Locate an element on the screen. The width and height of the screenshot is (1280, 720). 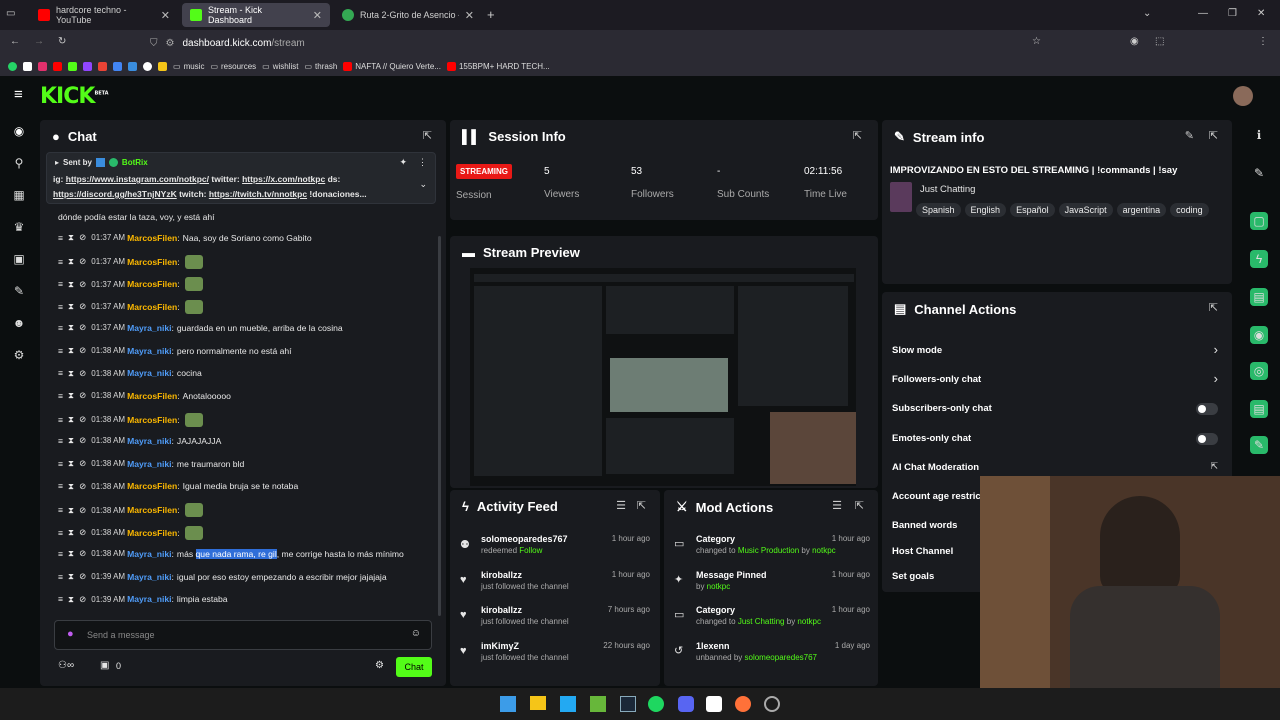
tools-icon: ✎ is located at coordinates (1259, 445).